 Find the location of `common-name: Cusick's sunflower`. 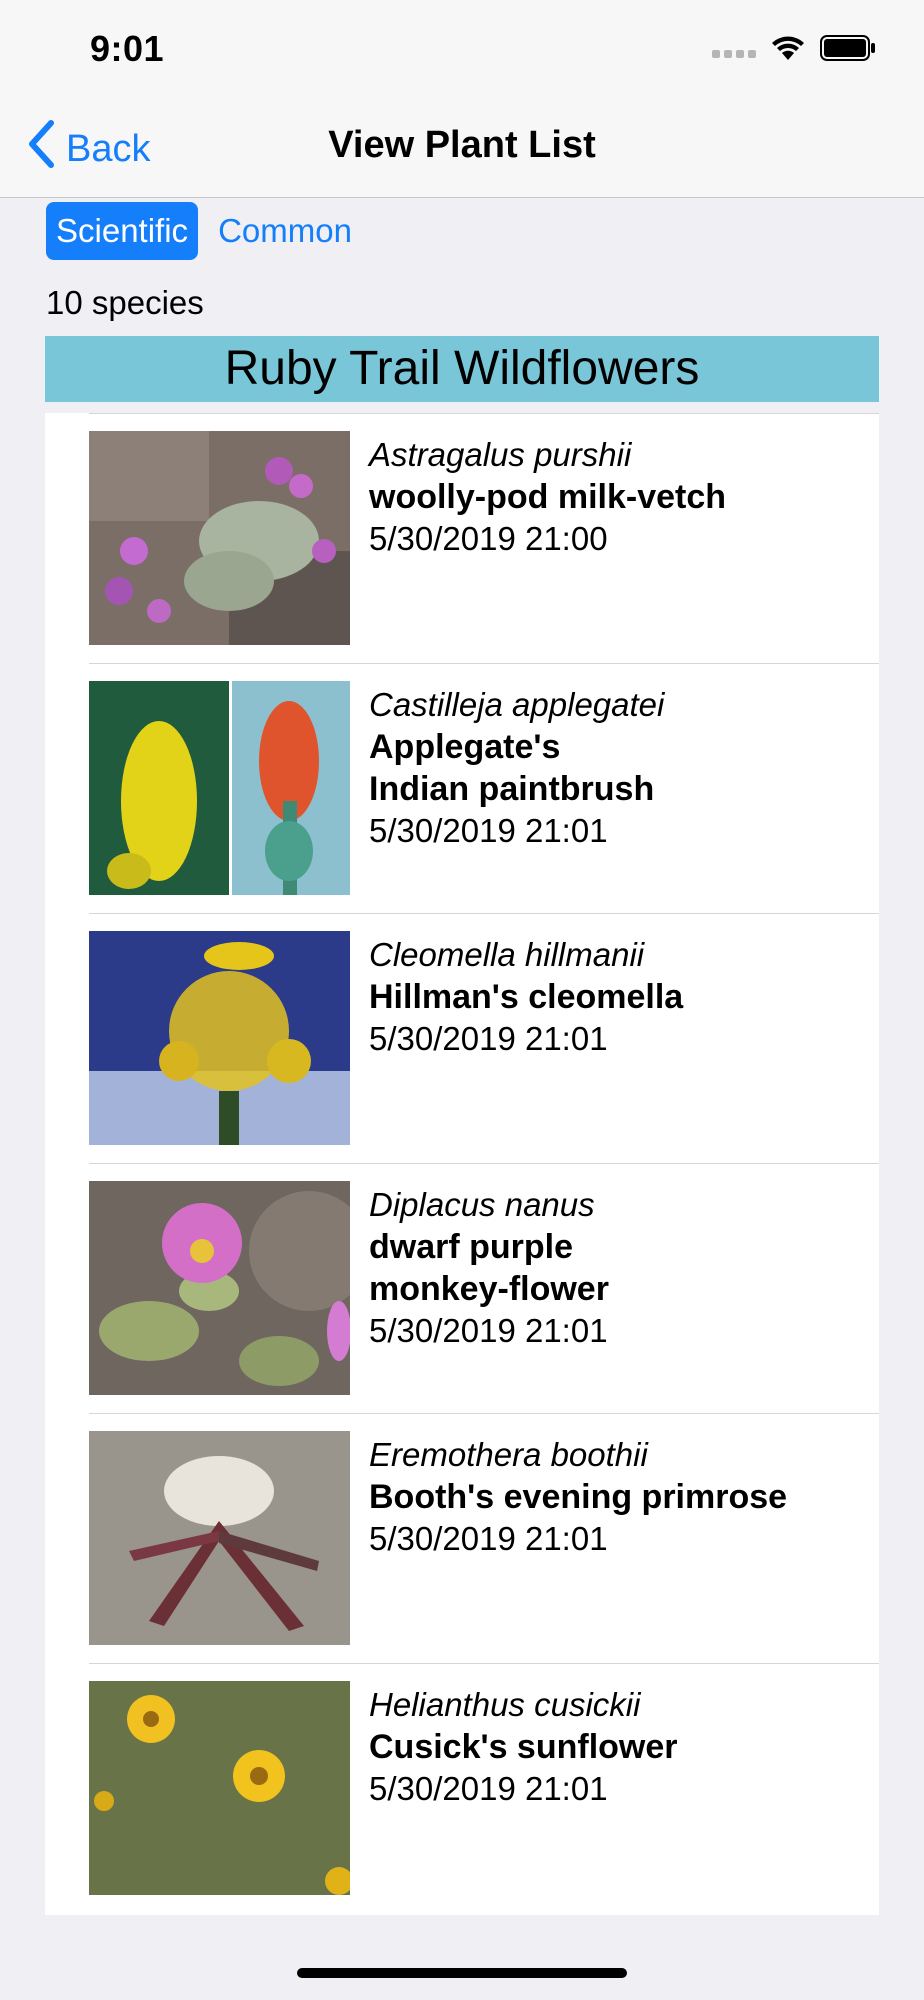

common-name: Cusick's sunflower is located at coordinates (523, 1747).